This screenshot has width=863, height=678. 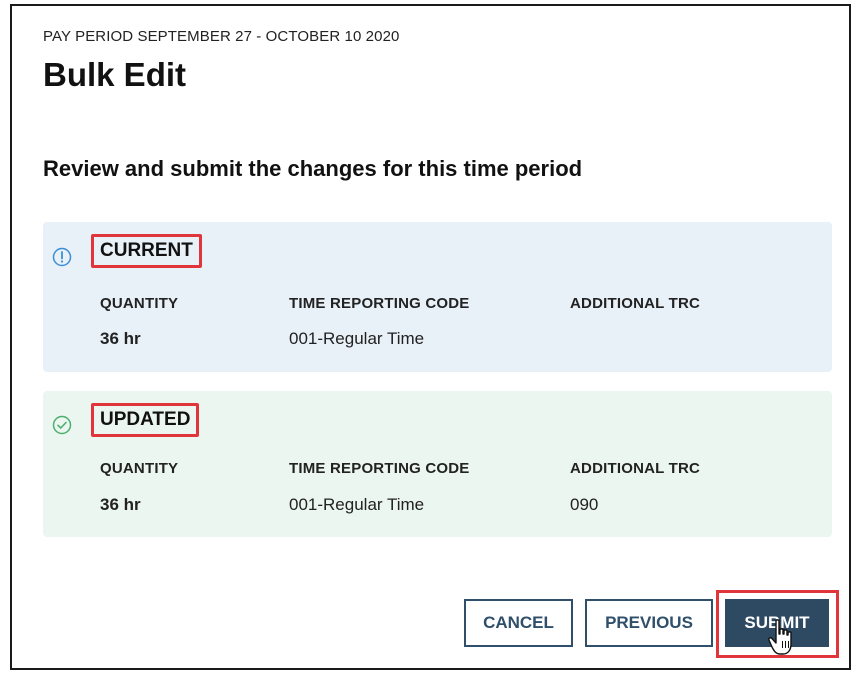 I want to click on current-quantity-header: QUANTITY, so click(x=139, y=303).